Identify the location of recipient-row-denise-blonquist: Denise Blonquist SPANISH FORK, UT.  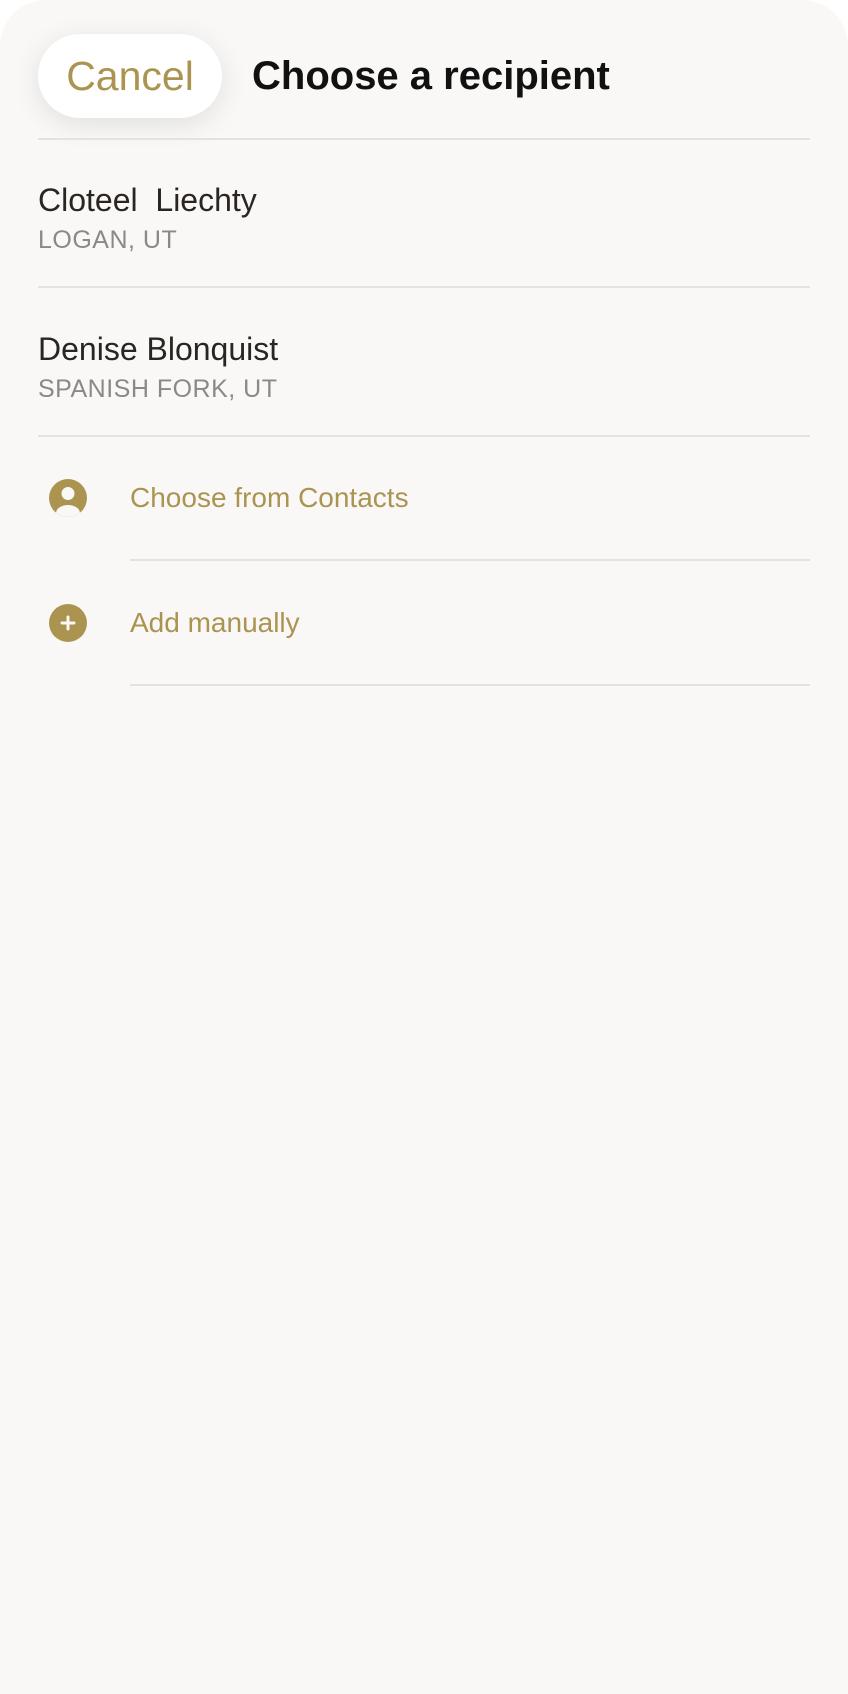
(424, 362).